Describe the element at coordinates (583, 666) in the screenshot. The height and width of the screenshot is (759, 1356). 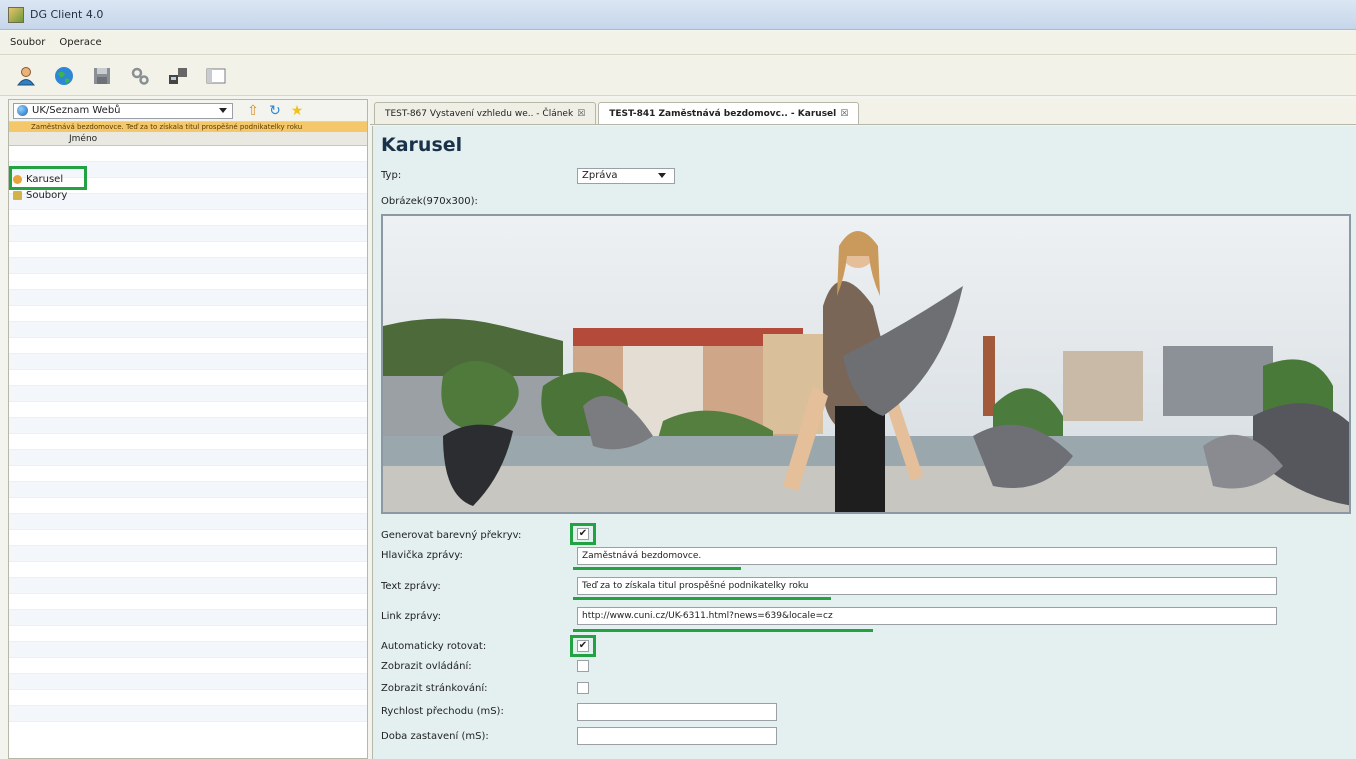
I see `controls-checkbox` at that location.